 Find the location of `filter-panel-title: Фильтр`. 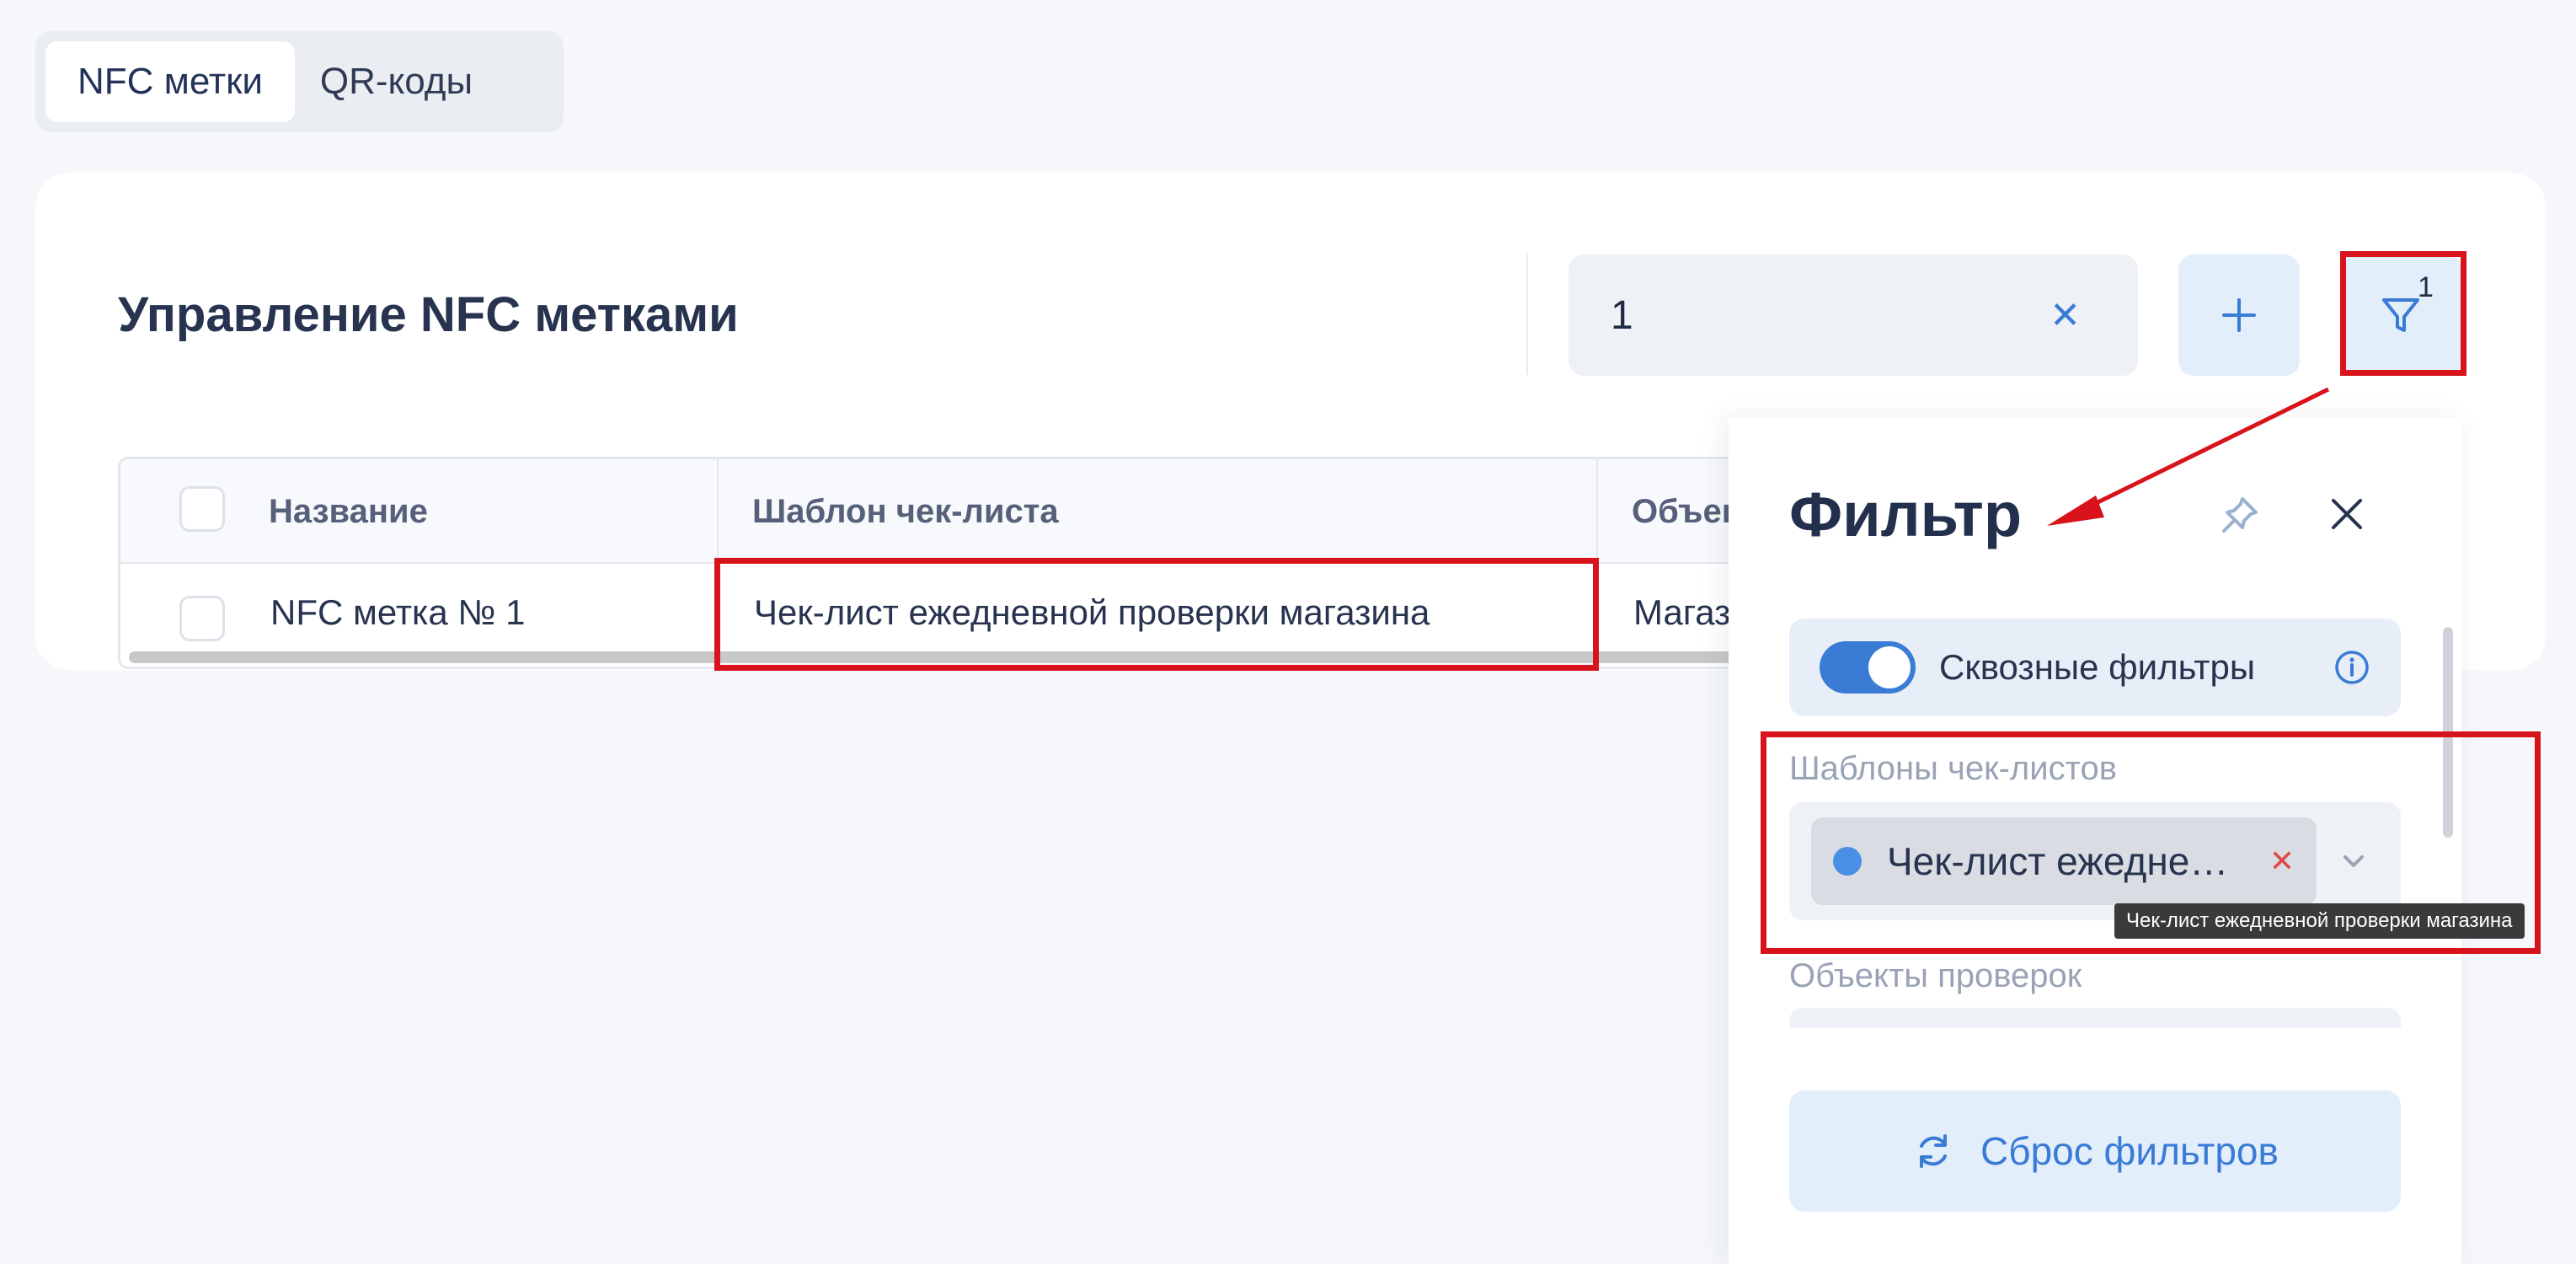

filter-panel-title: Фильтр is located at coordinates (1906, 514).